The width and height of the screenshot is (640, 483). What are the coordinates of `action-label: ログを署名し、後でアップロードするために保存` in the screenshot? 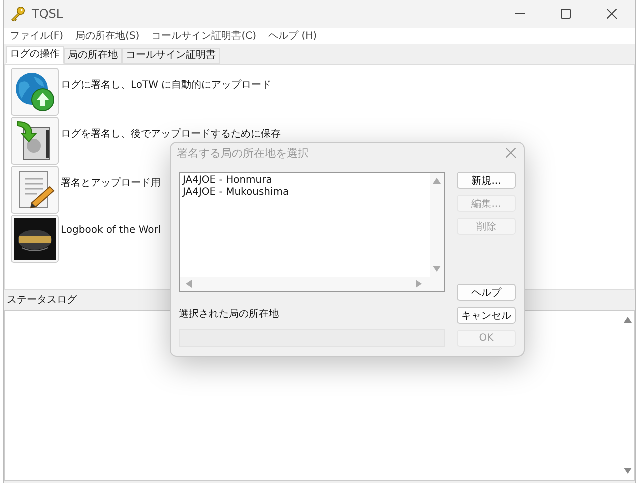 It's located at (171, 134).